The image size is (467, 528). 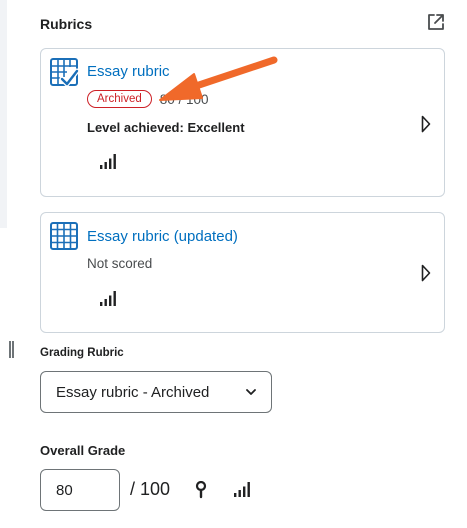 What do you see at coordinates (80, 490) in the screenshot?
I see `overall-grade-input` at bounding box center [80, 490].